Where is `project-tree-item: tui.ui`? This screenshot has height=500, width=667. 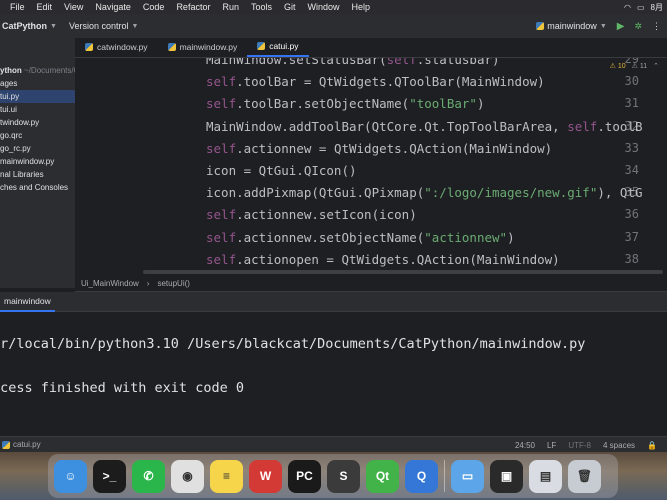 project-tree-item: tui.ui is located at coordinates (37, 109).